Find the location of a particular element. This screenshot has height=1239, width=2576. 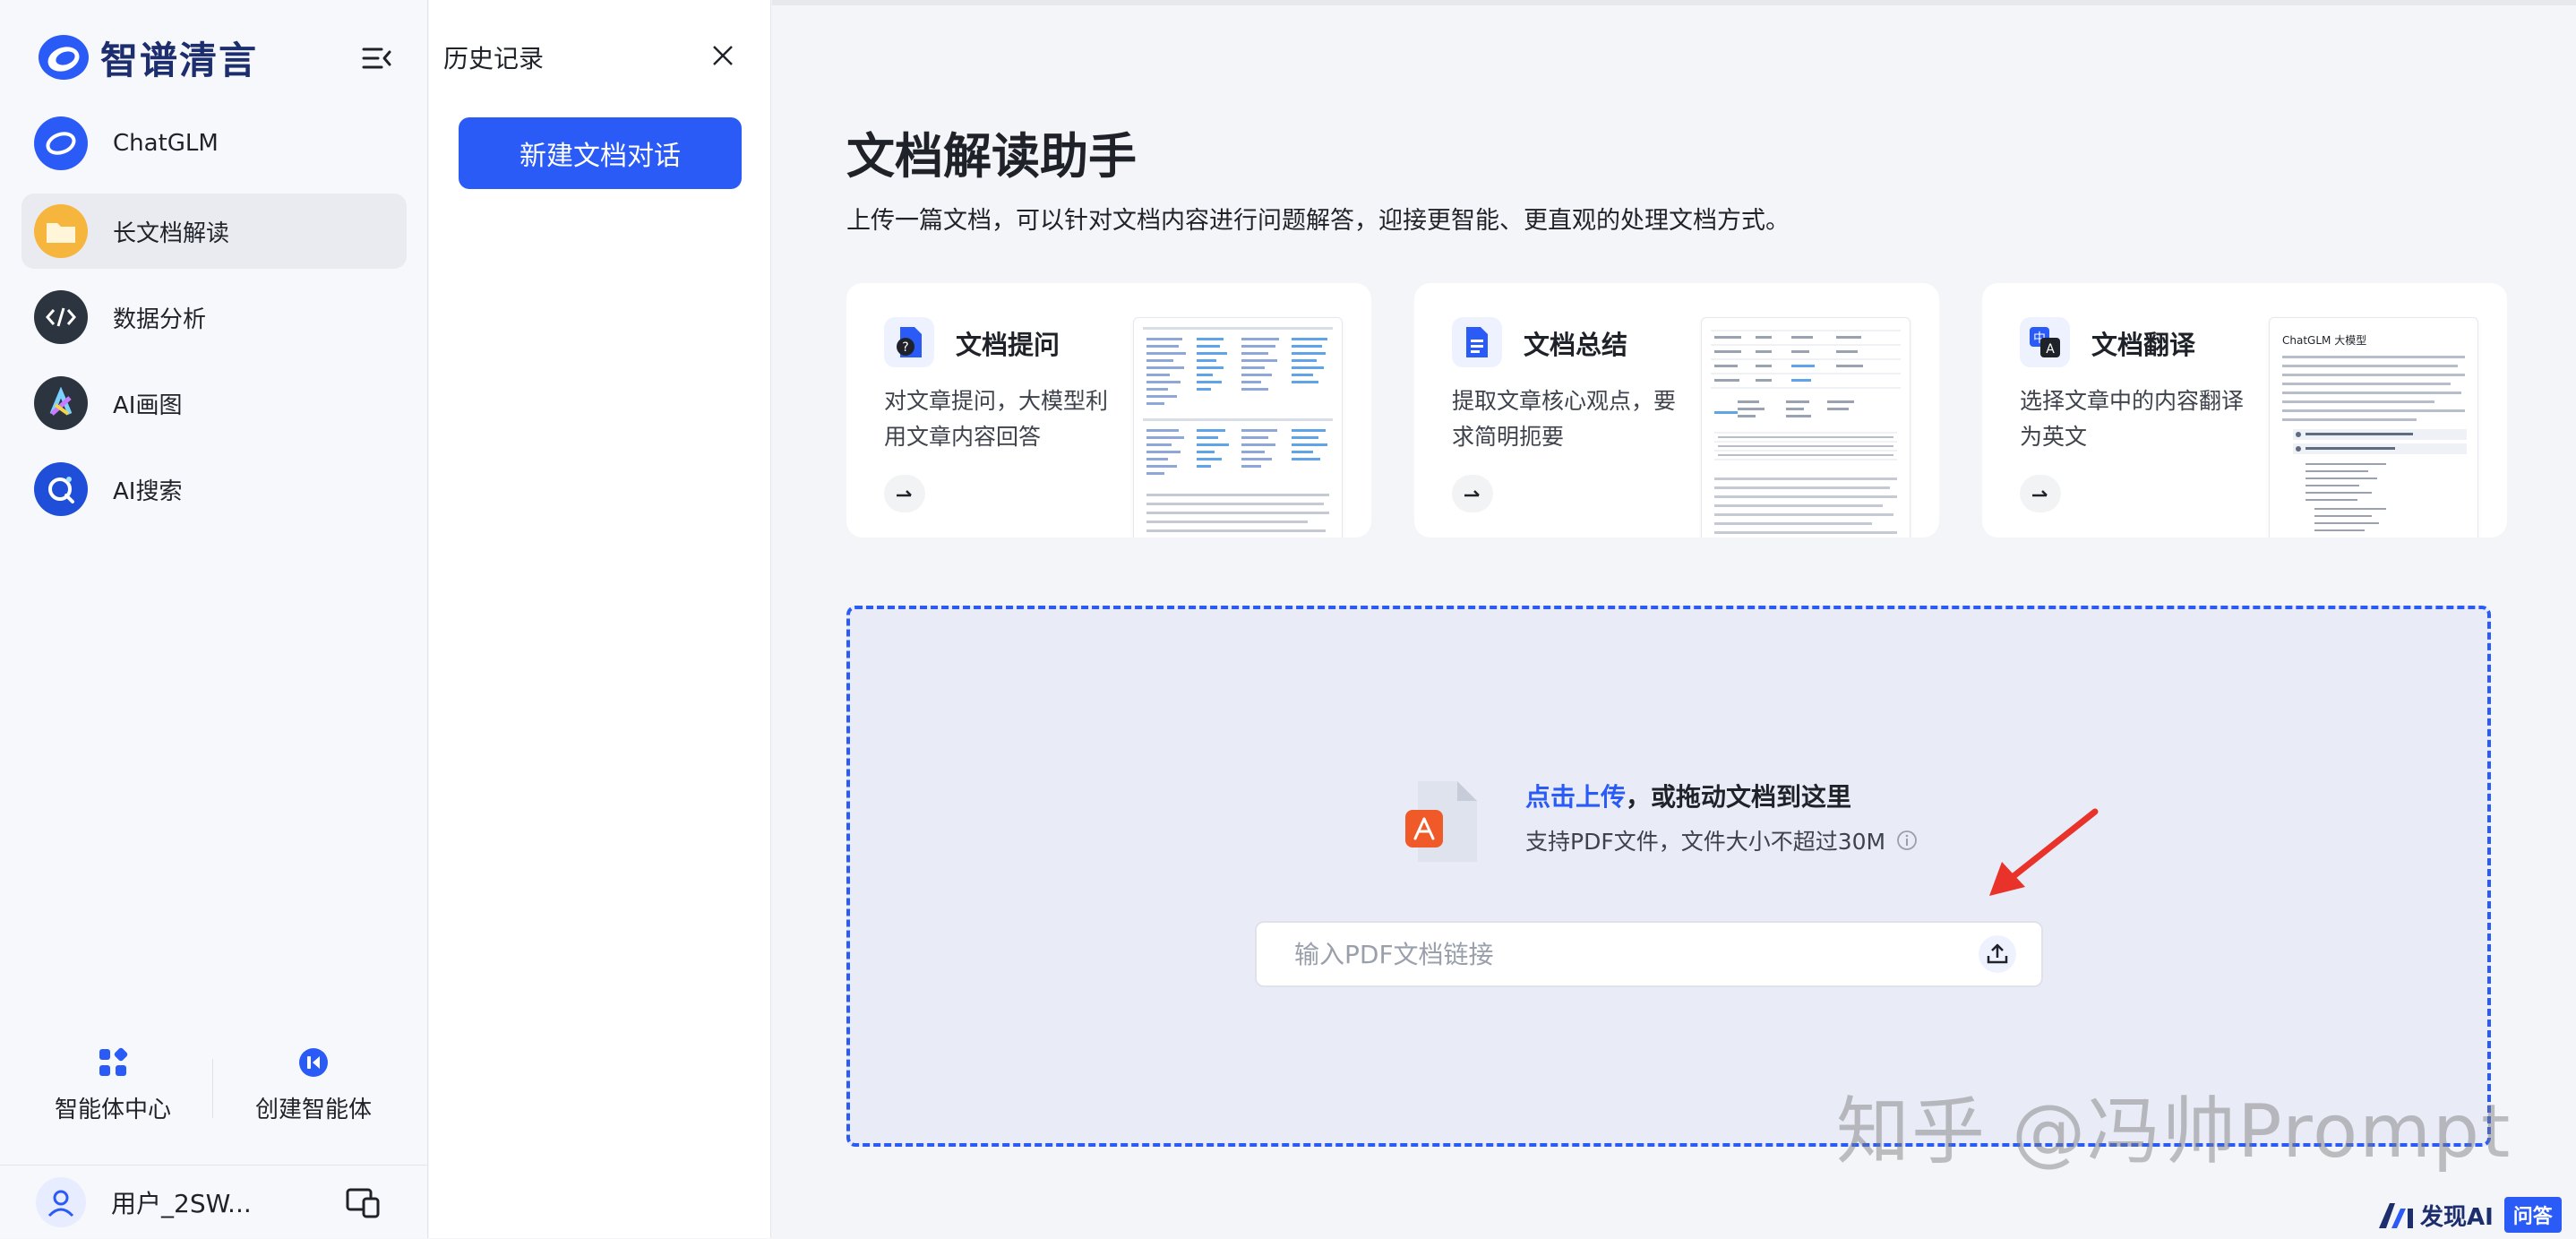

card-desc: 对文章提问，大模型利用文章内容回答 is located at coordinates (996, 419).